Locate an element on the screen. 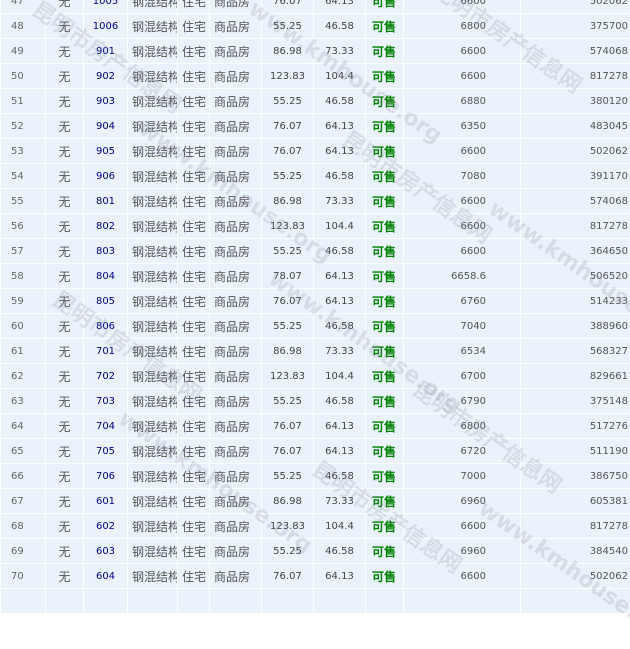 The image size is (630, 649). room-number-link: 704 is located at coordinates (105, 426).